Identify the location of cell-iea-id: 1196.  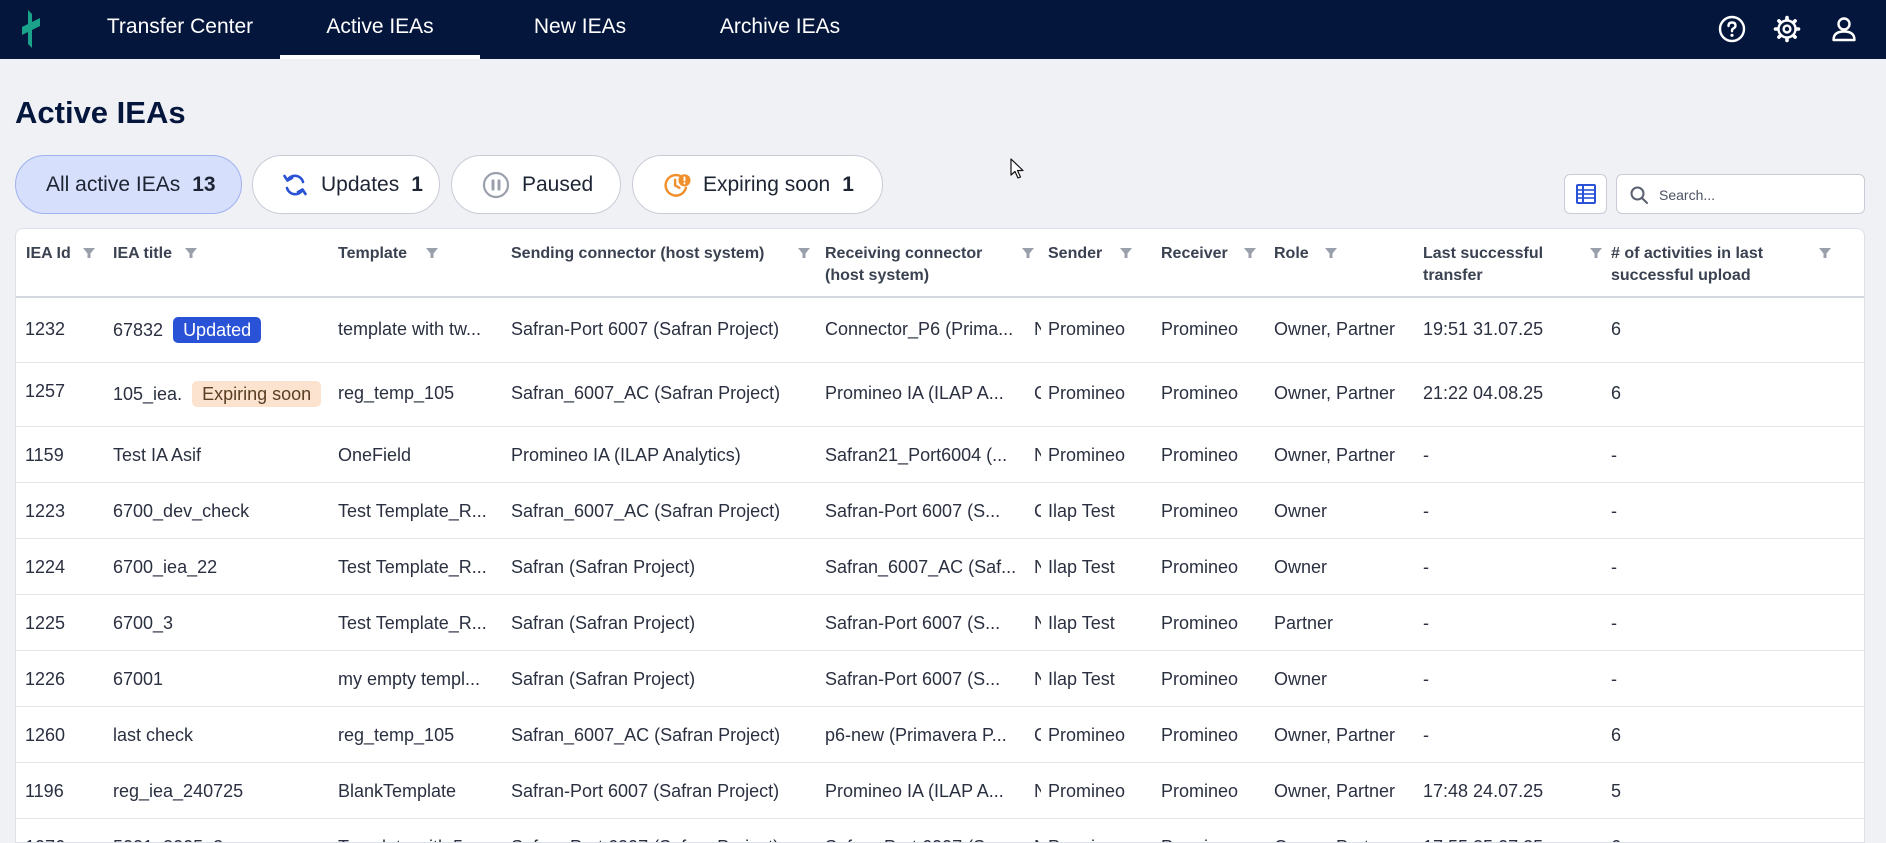
(44, 791).